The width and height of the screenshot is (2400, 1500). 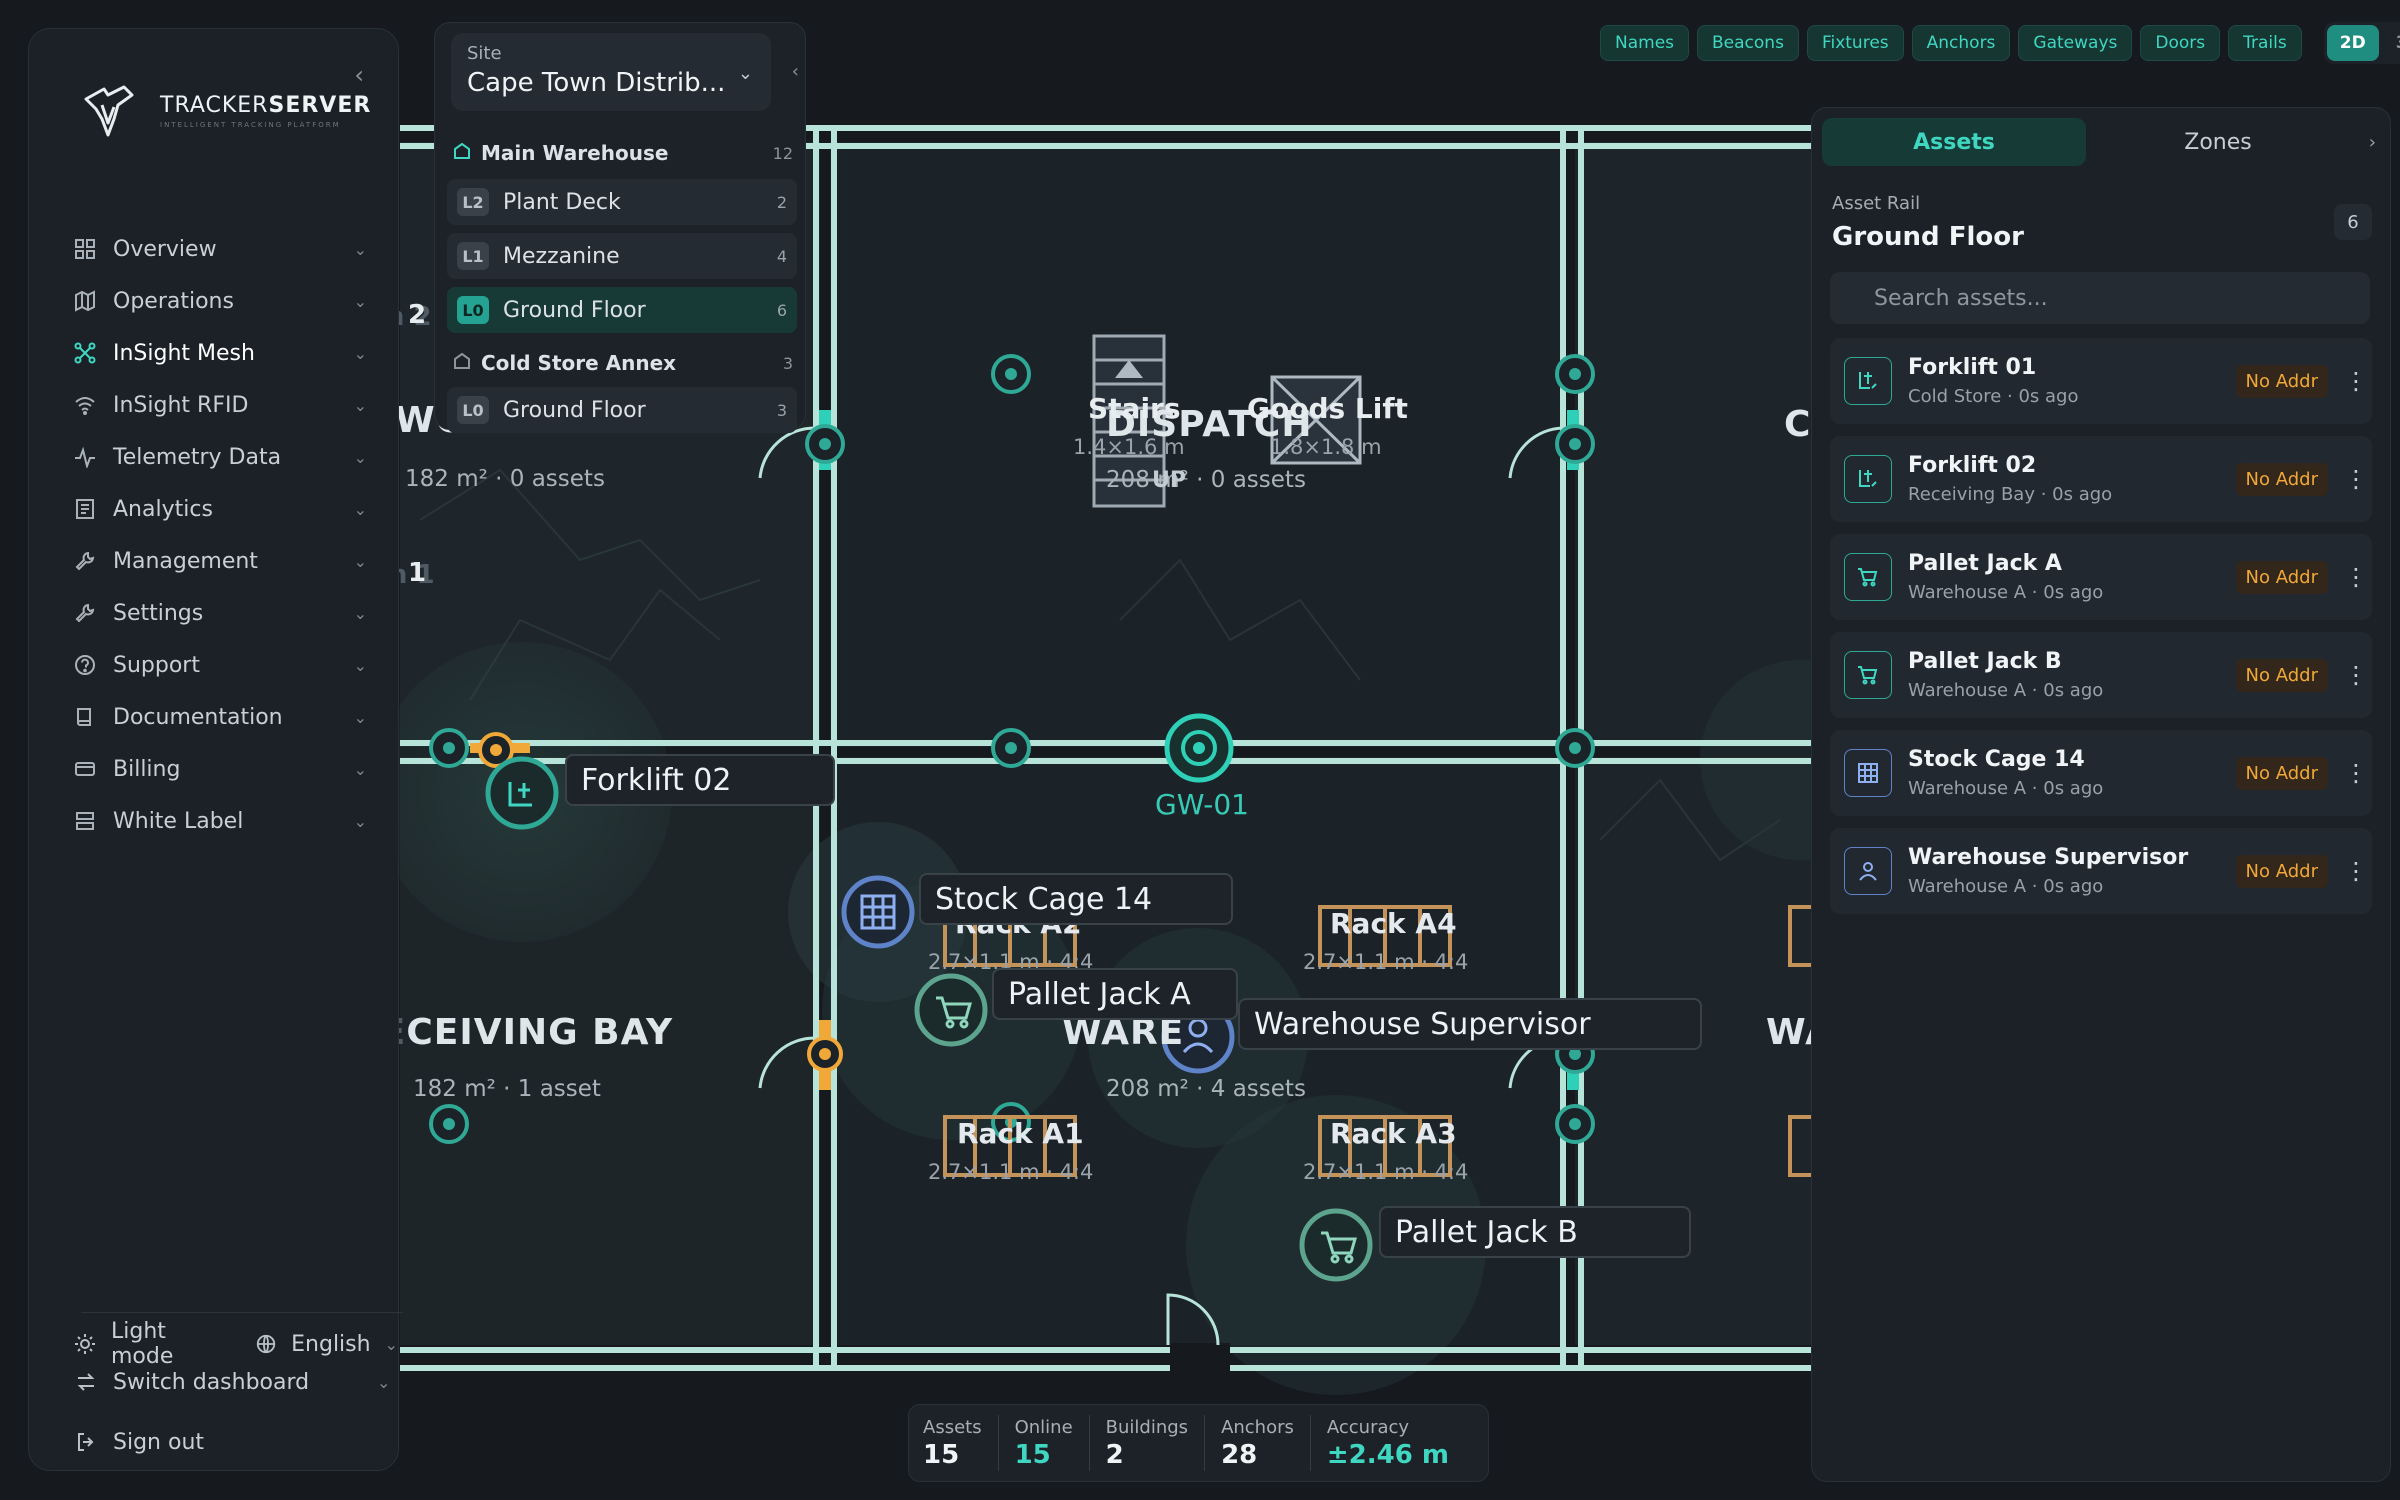 What do you see at coordinates (85, 509) in the screenshot?
I see `report-icon` at bounding box center [85, 509].